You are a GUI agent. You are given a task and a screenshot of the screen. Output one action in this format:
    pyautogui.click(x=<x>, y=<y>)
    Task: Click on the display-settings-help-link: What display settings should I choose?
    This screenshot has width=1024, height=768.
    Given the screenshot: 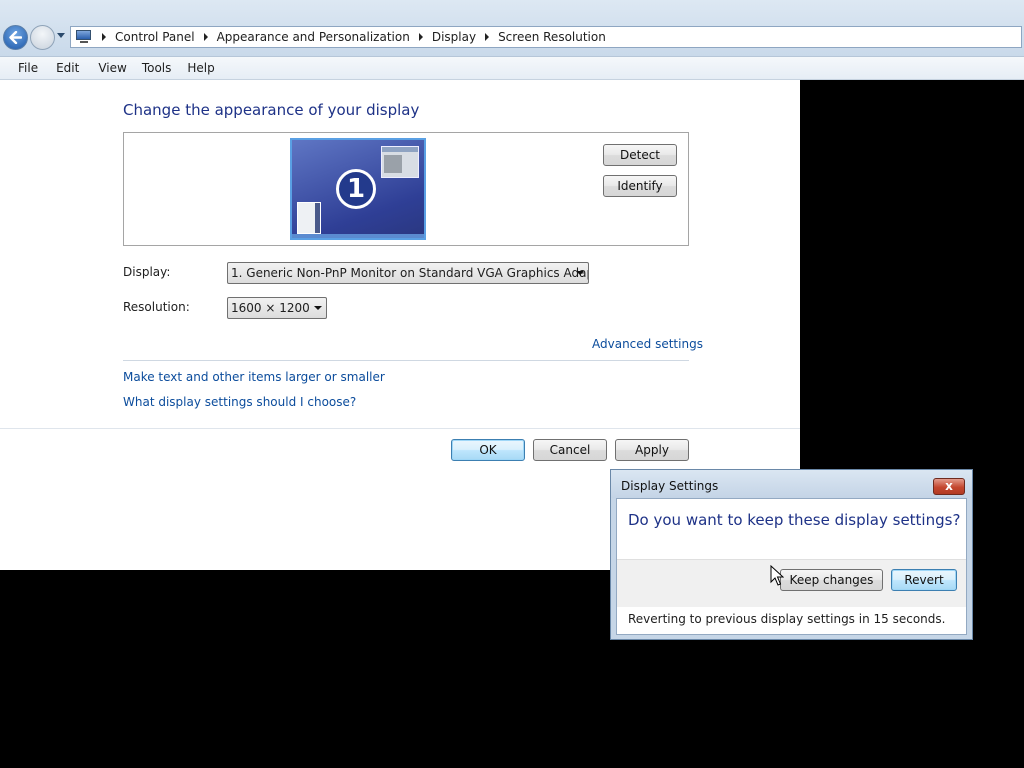 What is the action you would take?
    pyautogui.click(x=239, y=402)
    